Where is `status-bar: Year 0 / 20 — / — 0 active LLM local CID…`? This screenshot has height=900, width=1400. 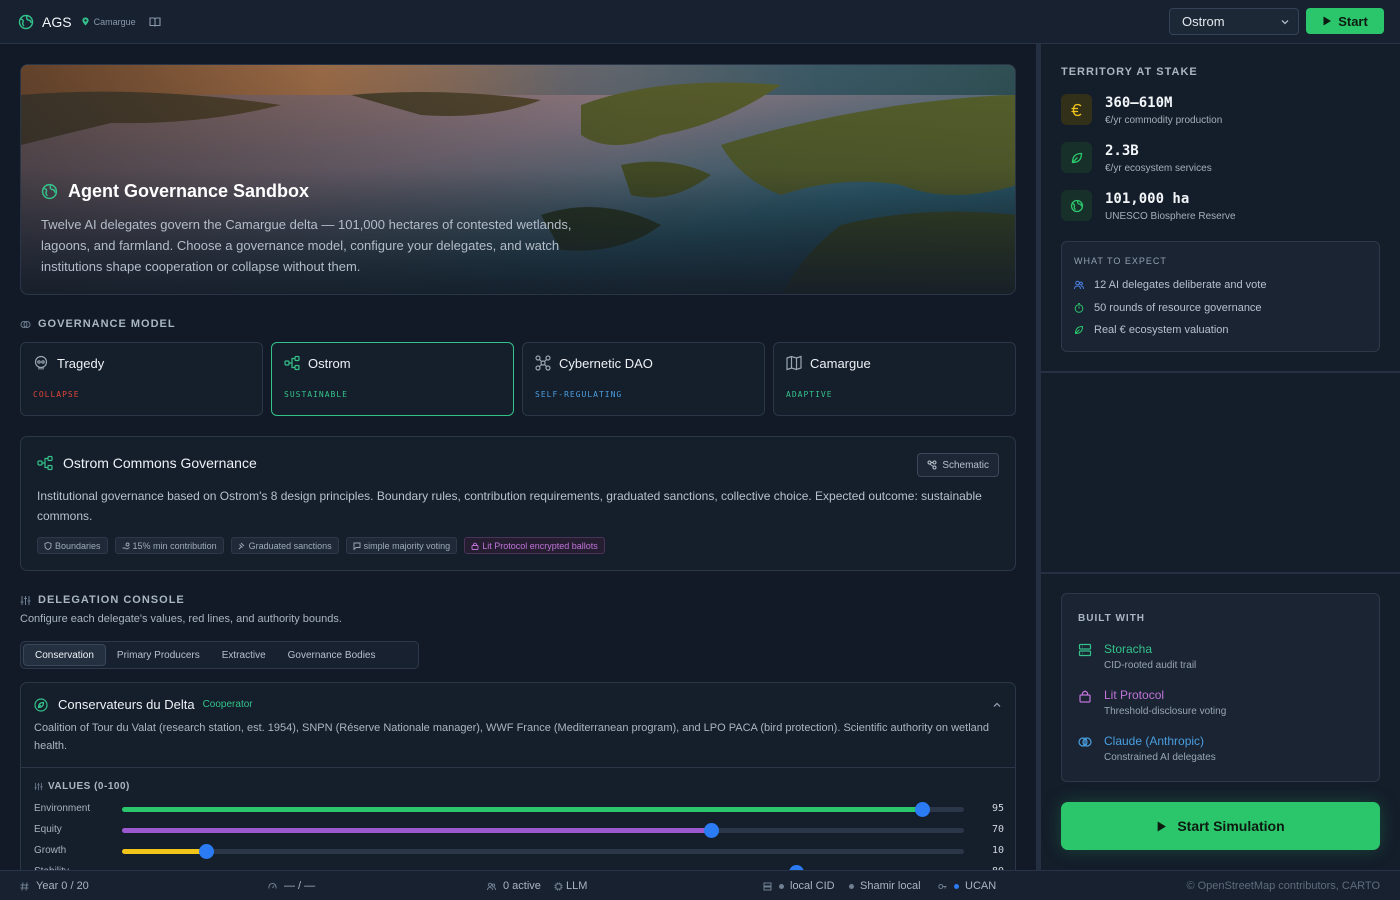
status-bar: Year 0 / 20 — / — 0 active LLM local CID… is located at coordinates (700, 885).